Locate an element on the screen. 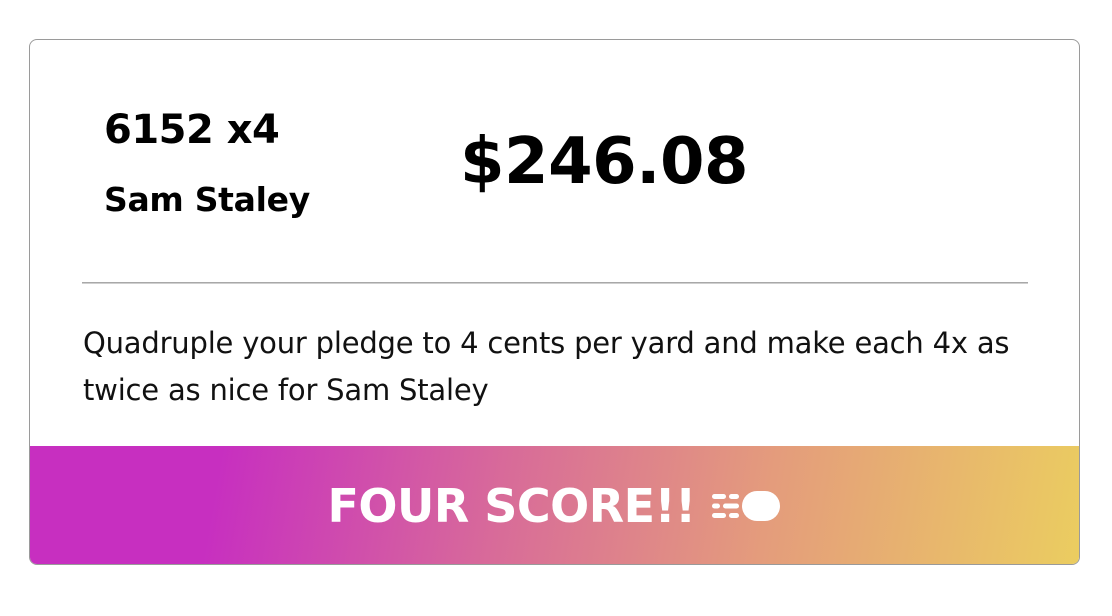 This screenshot has width=1112, height=616. four-score-button-label: FOUR SCORE!! is located at coordinates (511, 506).